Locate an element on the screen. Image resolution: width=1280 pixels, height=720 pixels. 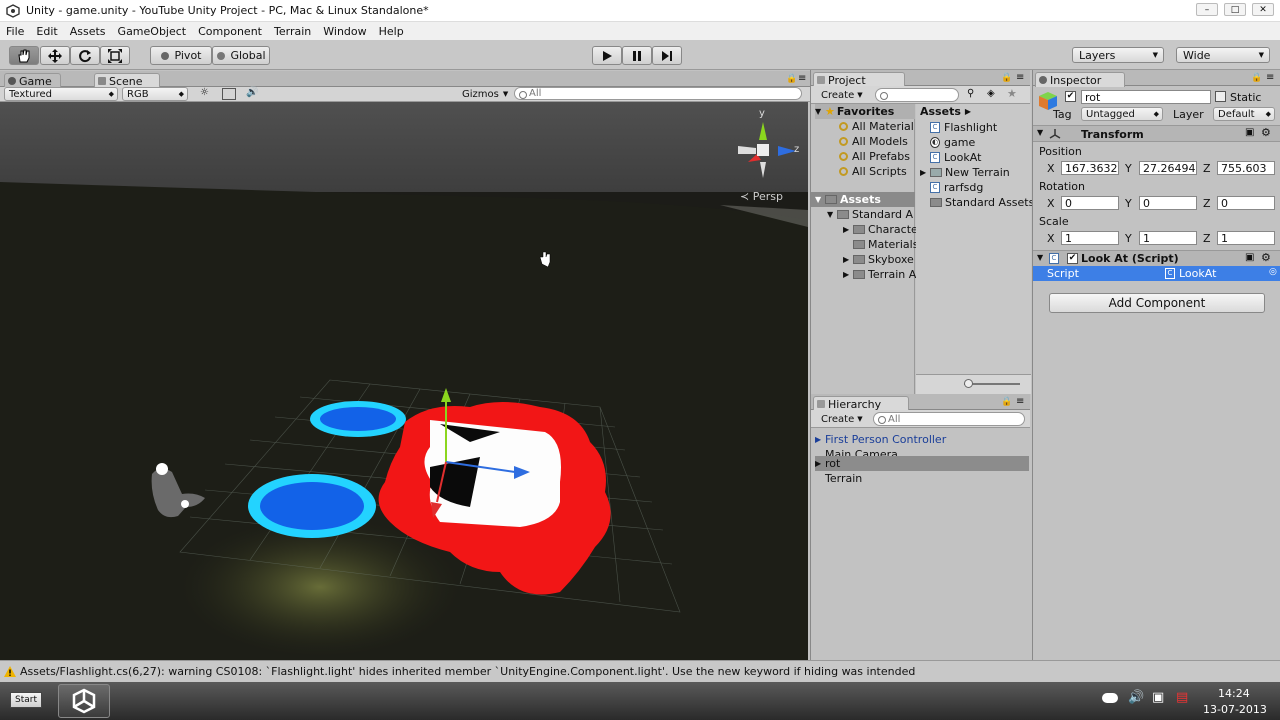
file-item: ◐ game is located at coordinates (952, 142).